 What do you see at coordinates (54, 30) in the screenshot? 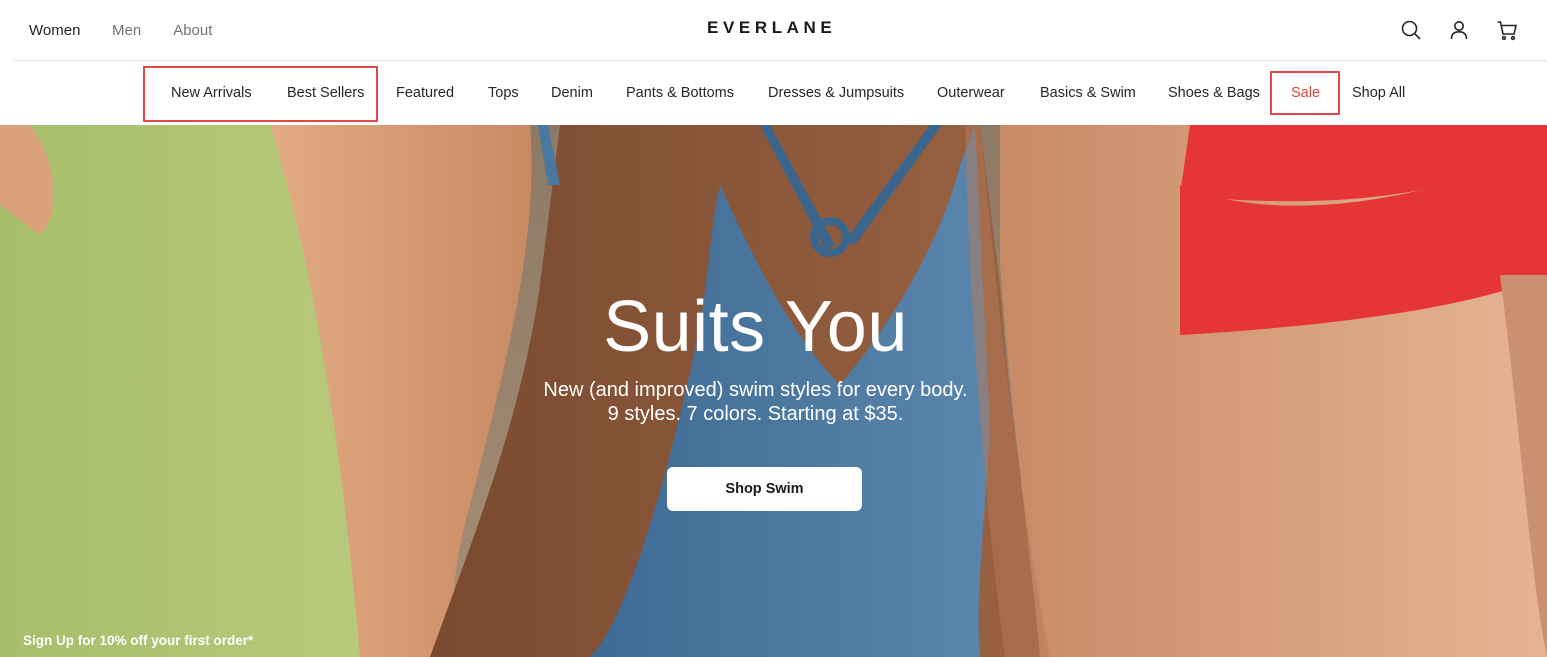
I see `tab-women: Women` at bounding box center [54, 30].